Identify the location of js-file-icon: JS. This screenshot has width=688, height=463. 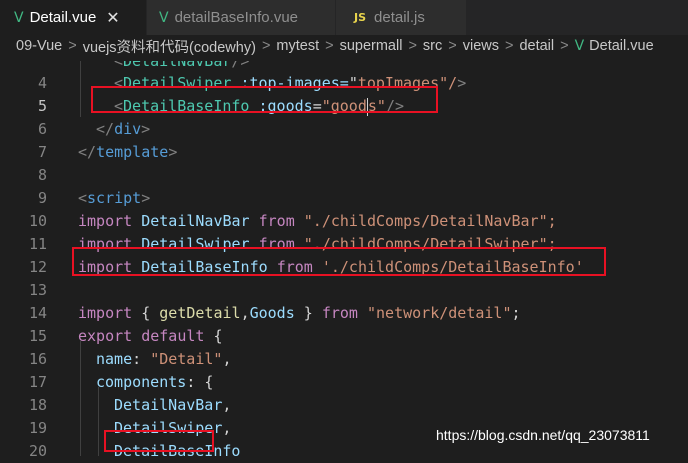
(360, 17).